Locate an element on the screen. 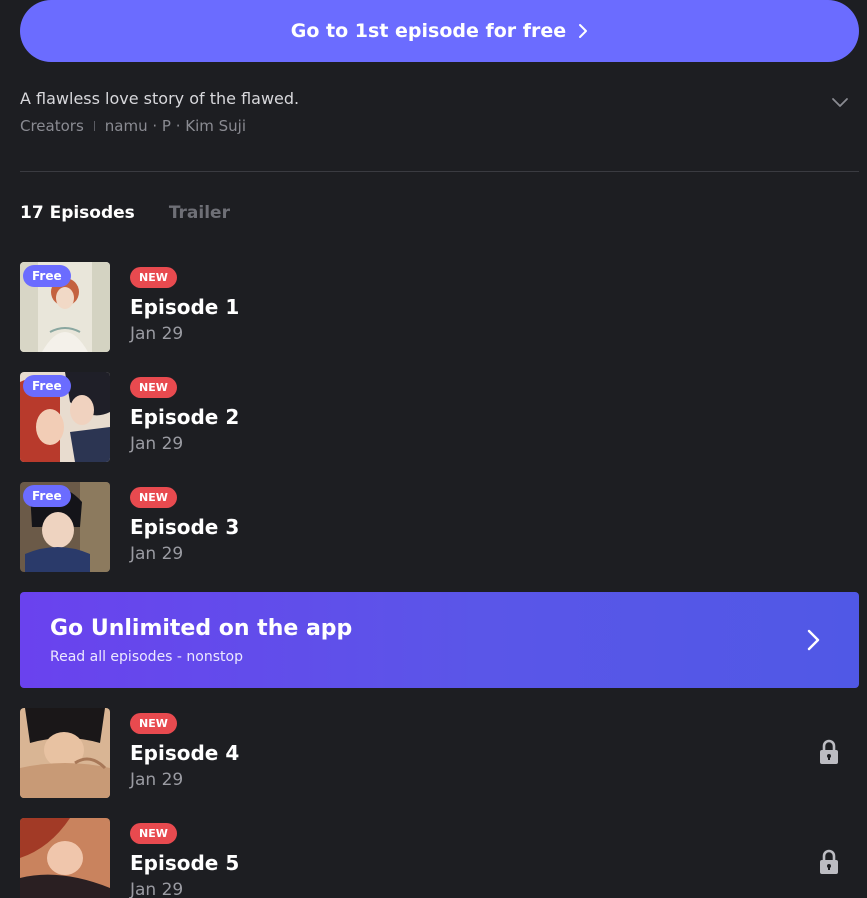  tab-episodes: 17 Episodes is located at coordinates (77, 213).